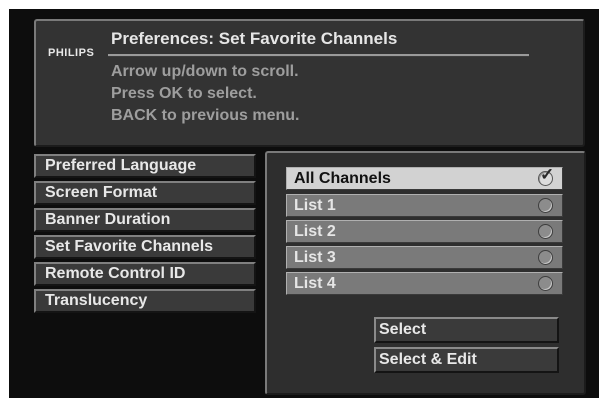 This screenshot has width=599, height=398. Describe the element at coordinates (205, 115) in the screenshot. I see `instruction-back: BACK to previous menu.` at that location.